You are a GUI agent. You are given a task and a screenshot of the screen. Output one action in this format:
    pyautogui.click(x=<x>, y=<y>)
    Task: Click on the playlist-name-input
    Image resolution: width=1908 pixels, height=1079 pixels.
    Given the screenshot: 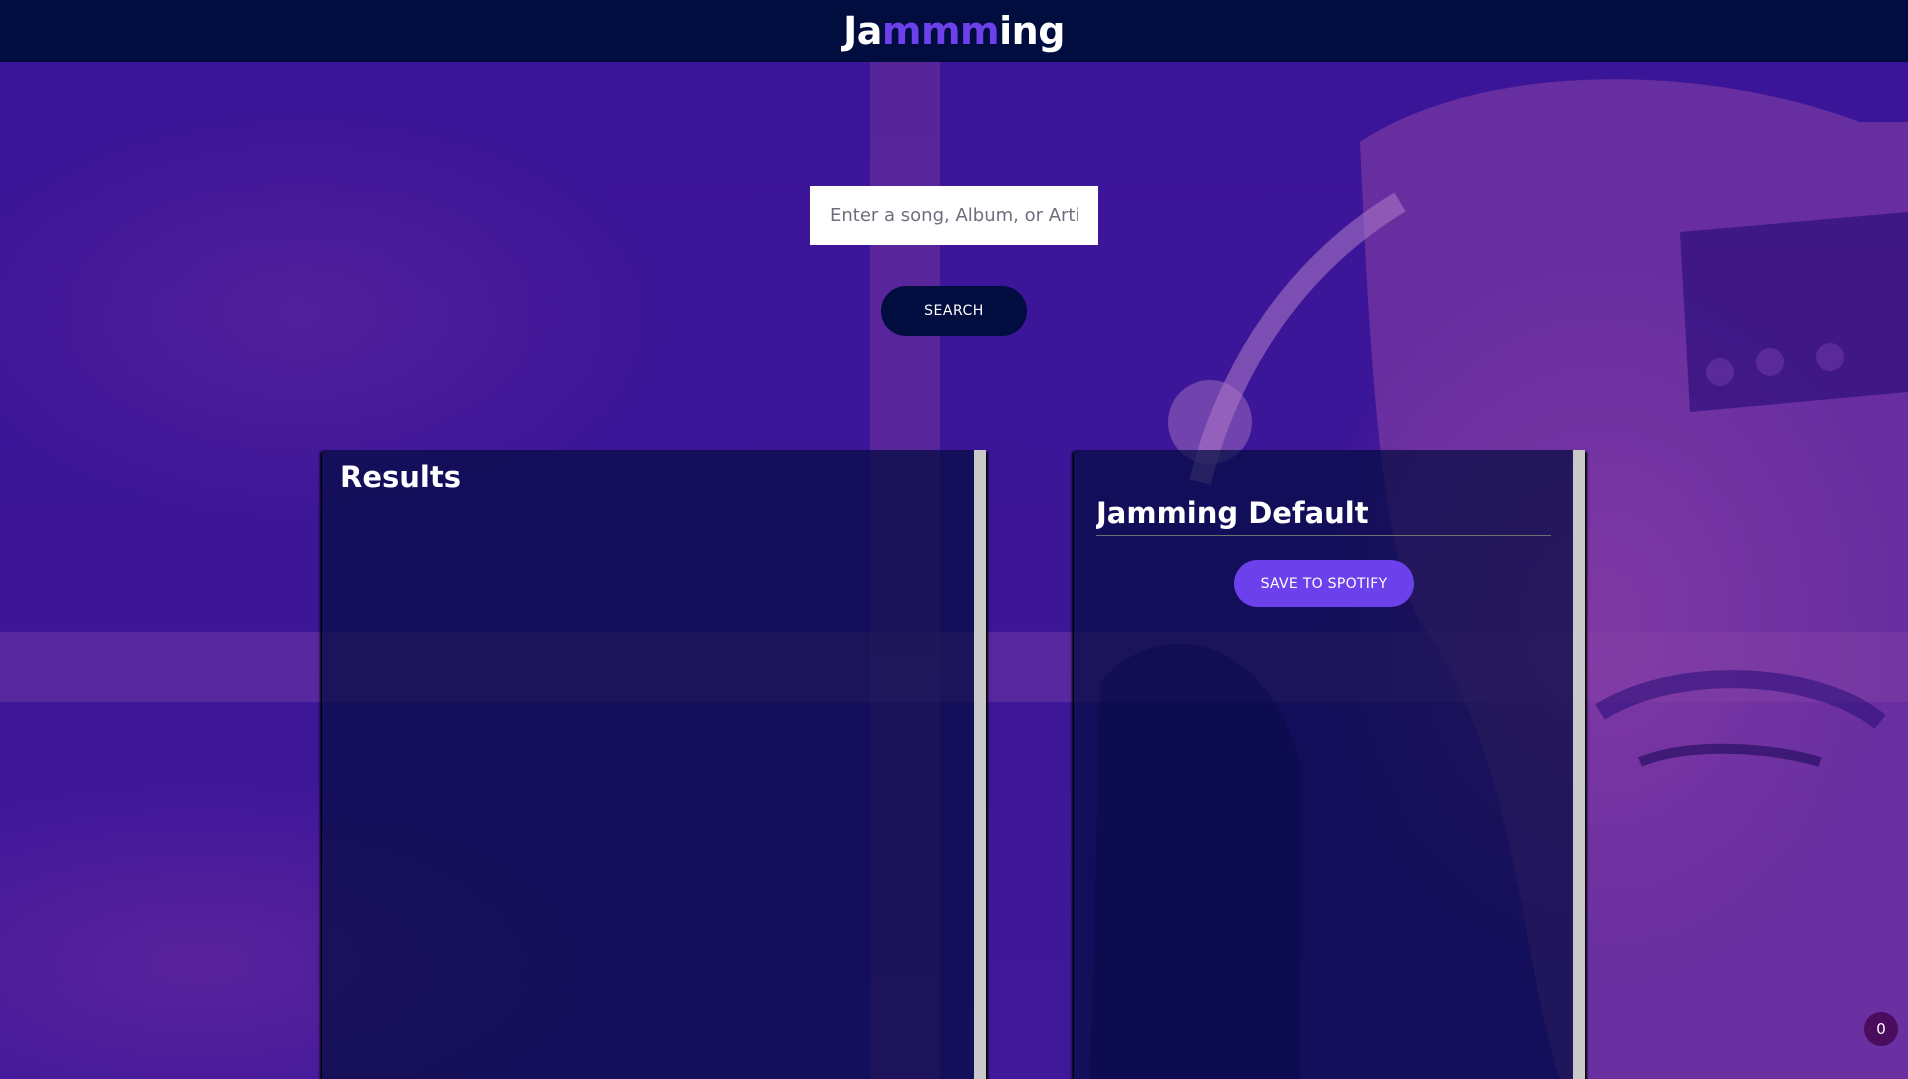 What is the action you would take?
    pyautogui.click(x=1323, y=513)
    